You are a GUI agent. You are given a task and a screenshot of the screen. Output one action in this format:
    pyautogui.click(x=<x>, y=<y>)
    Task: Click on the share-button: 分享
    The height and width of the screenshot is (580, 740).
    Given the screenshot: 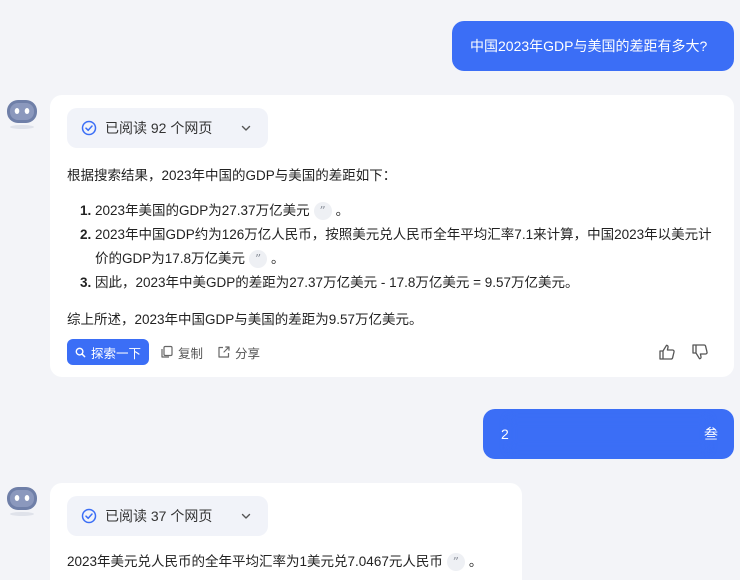 What is the action you would take?
    pyautogui.click(x=238, y=352)
    